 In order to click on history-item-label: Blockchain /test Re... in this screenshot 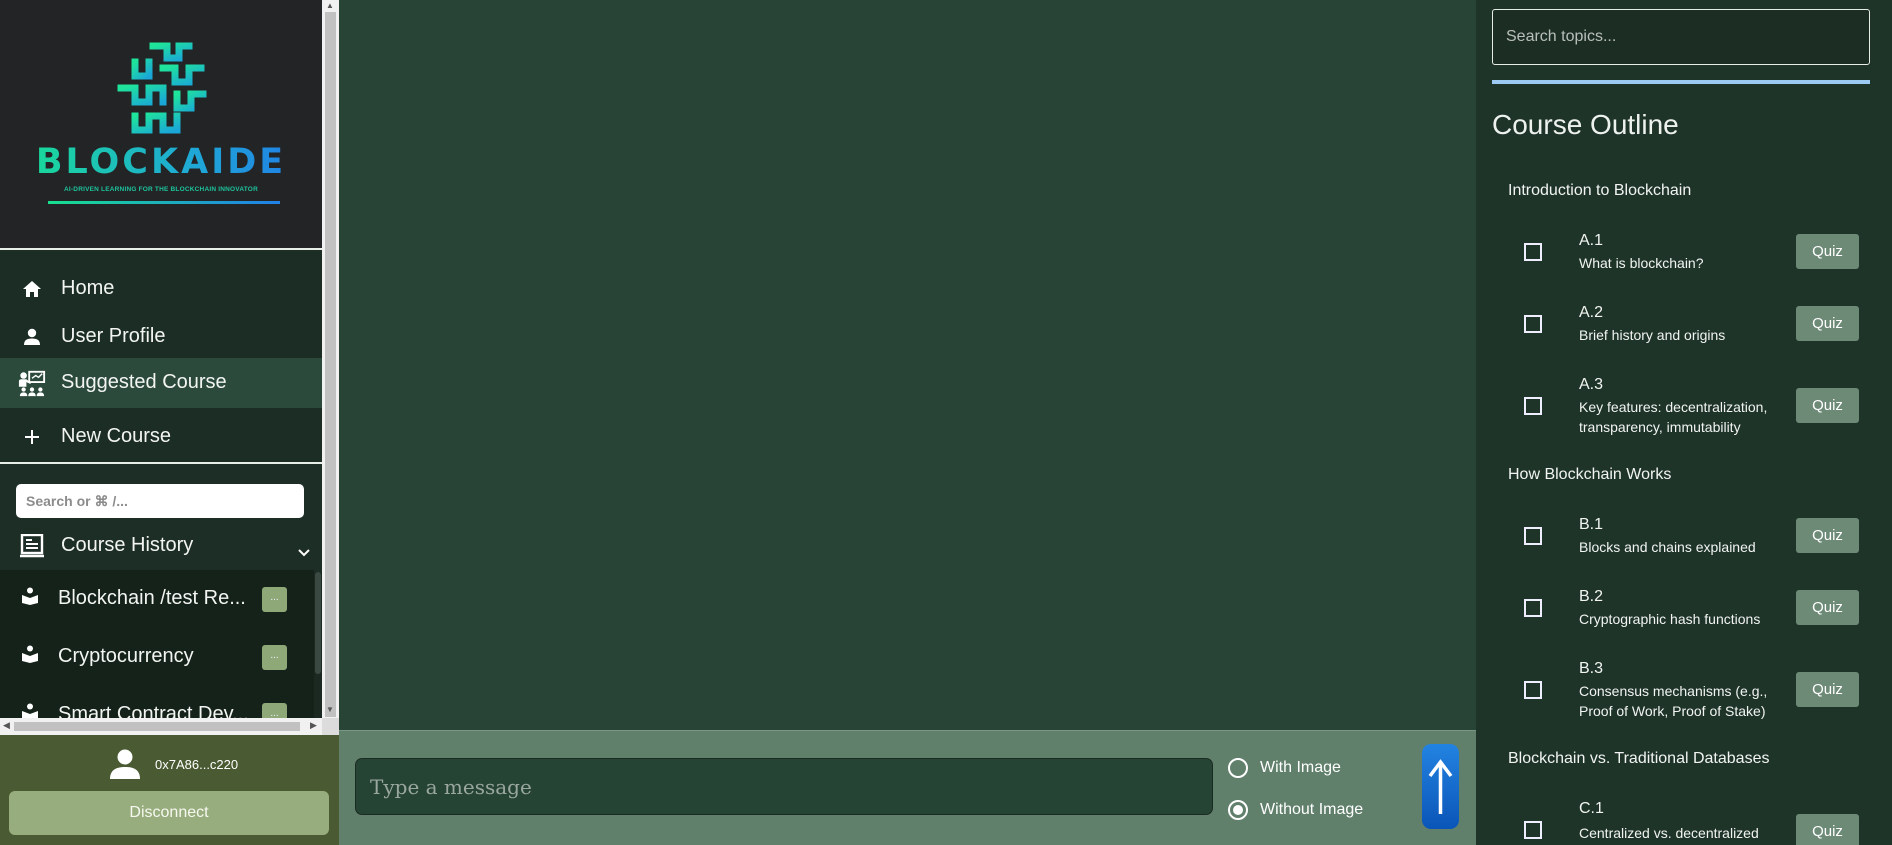, I will do `click(152, 598)`.